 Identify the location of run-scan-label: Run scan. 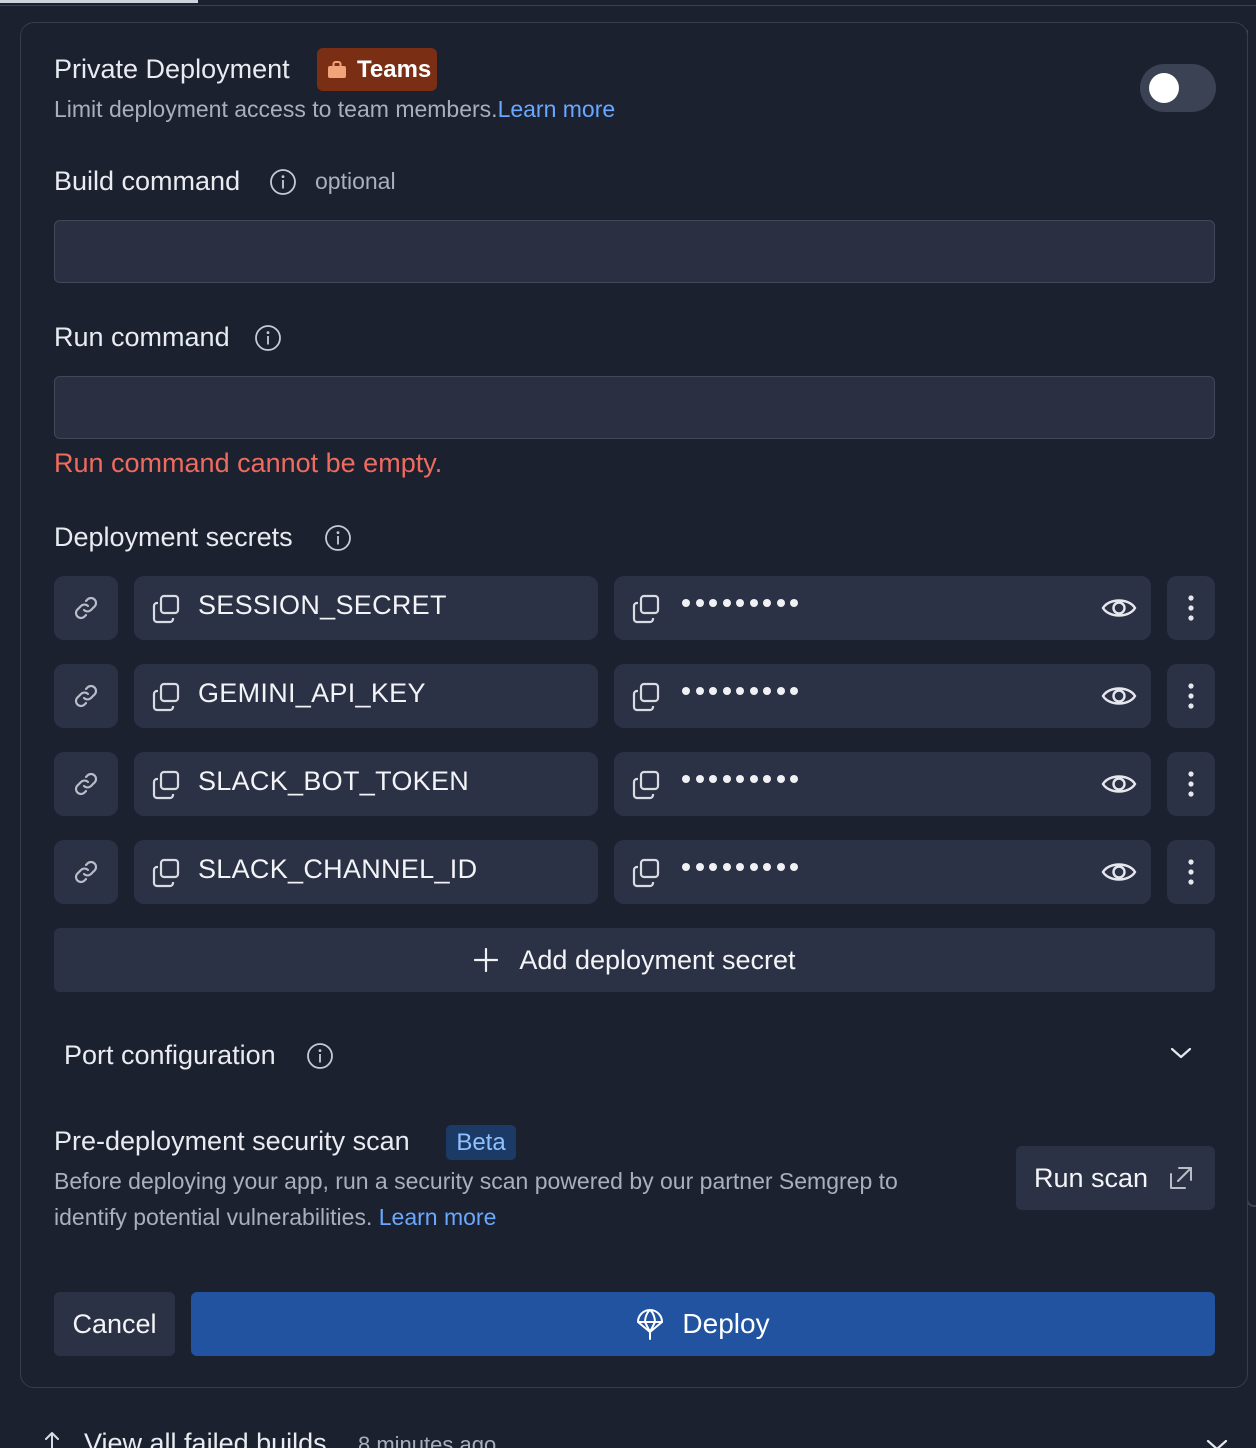
(1091, 1177).